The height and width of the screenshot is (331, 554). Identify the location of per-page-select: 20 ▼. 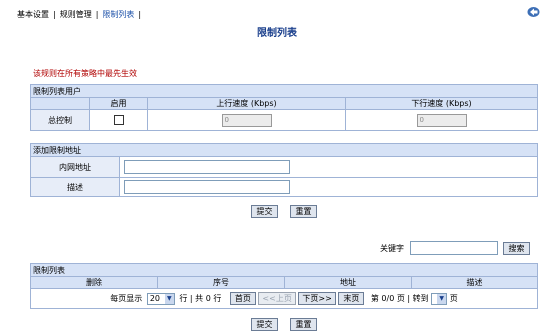
(160, 298).